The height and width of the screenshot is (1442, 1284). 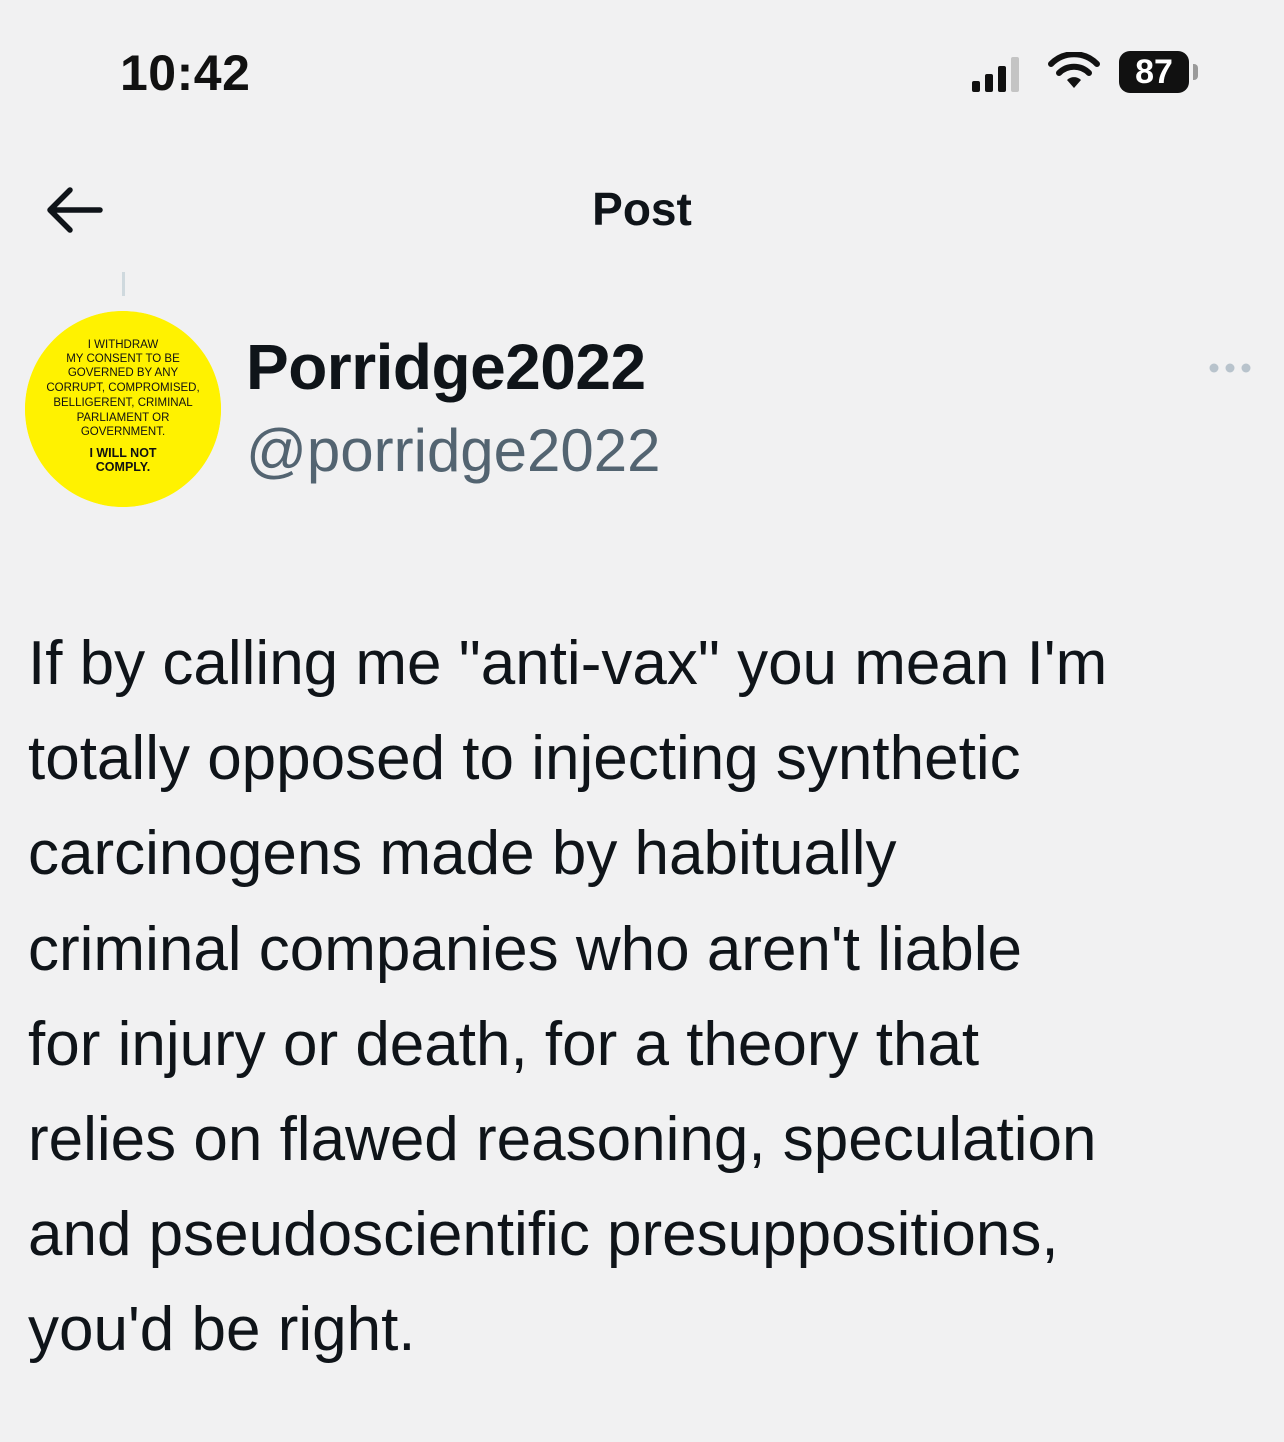 I want to click on status-bar: 10:42 87, so click(x=642, y=75).